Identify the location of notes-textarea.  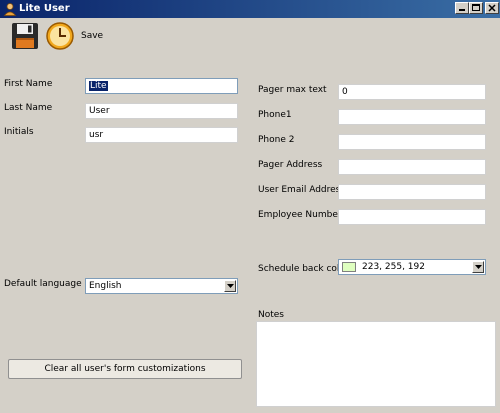
(376, 364).